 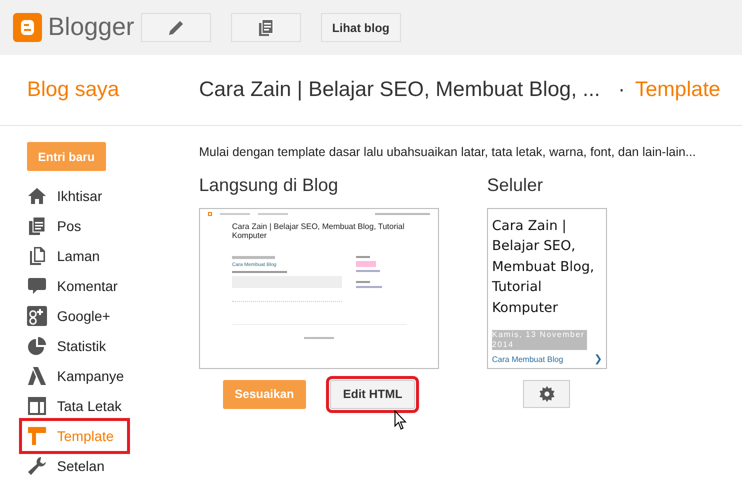 What do you see at coordinates (319, 231) in the screenshot?
I see `preview-title: Cara Zain | Belajar SEO, Membuat Blog, Tutorial Komputer` at bounding box center [319, 231].